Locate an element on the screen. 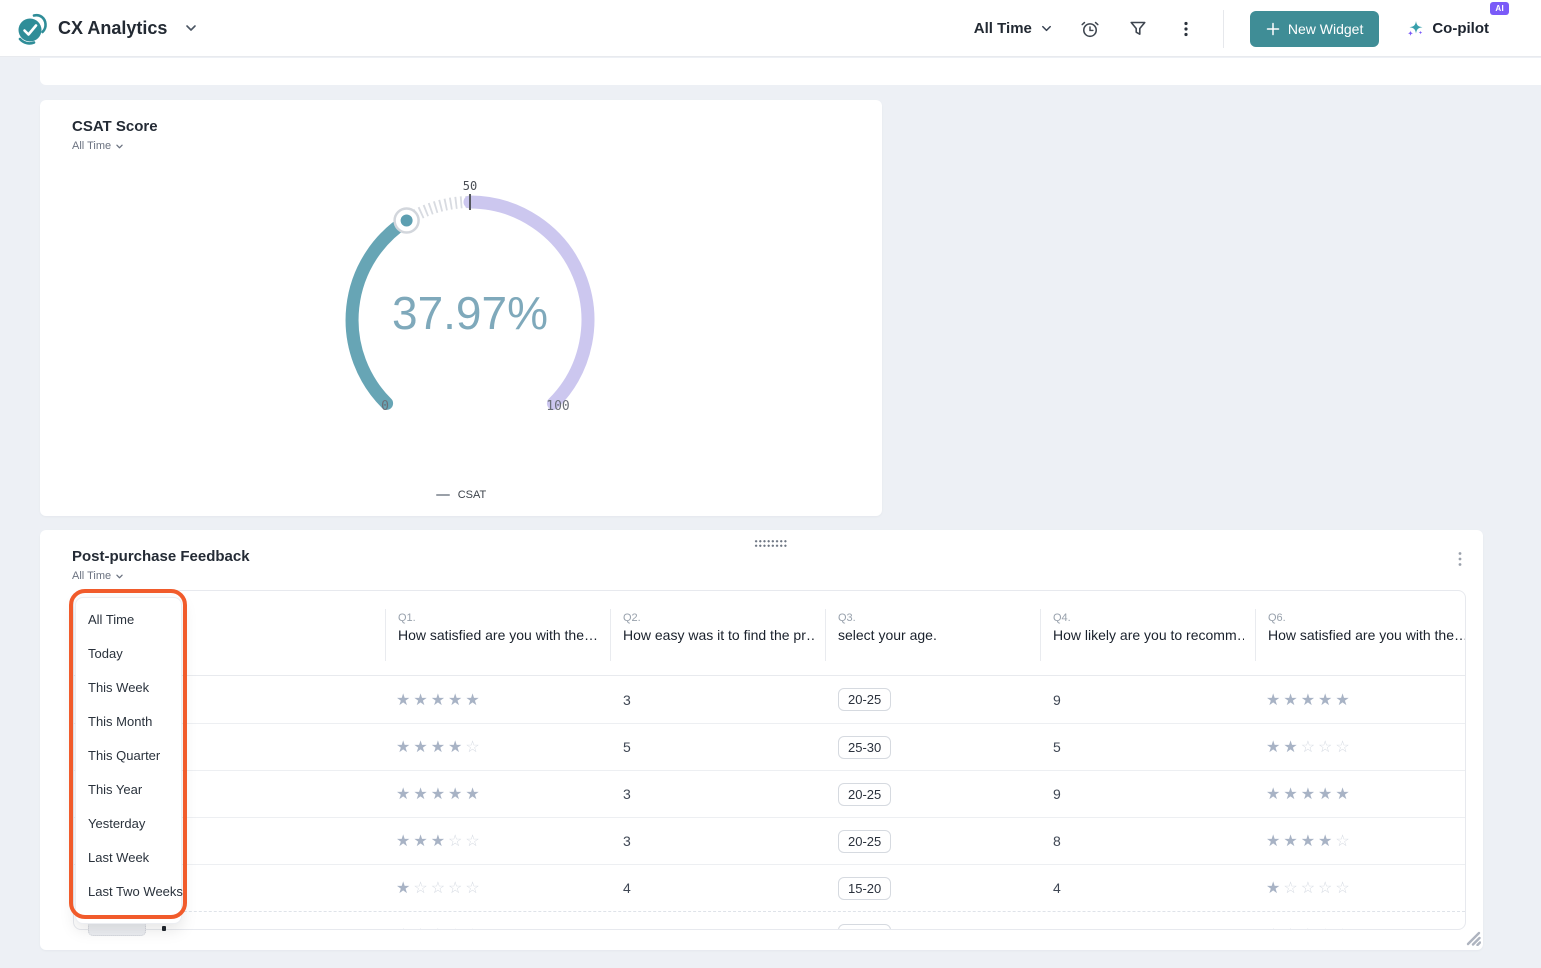 This screenshot has width=1541, height=968. csat-widget-title: CSAT Score is located at coordinates (115, 126).